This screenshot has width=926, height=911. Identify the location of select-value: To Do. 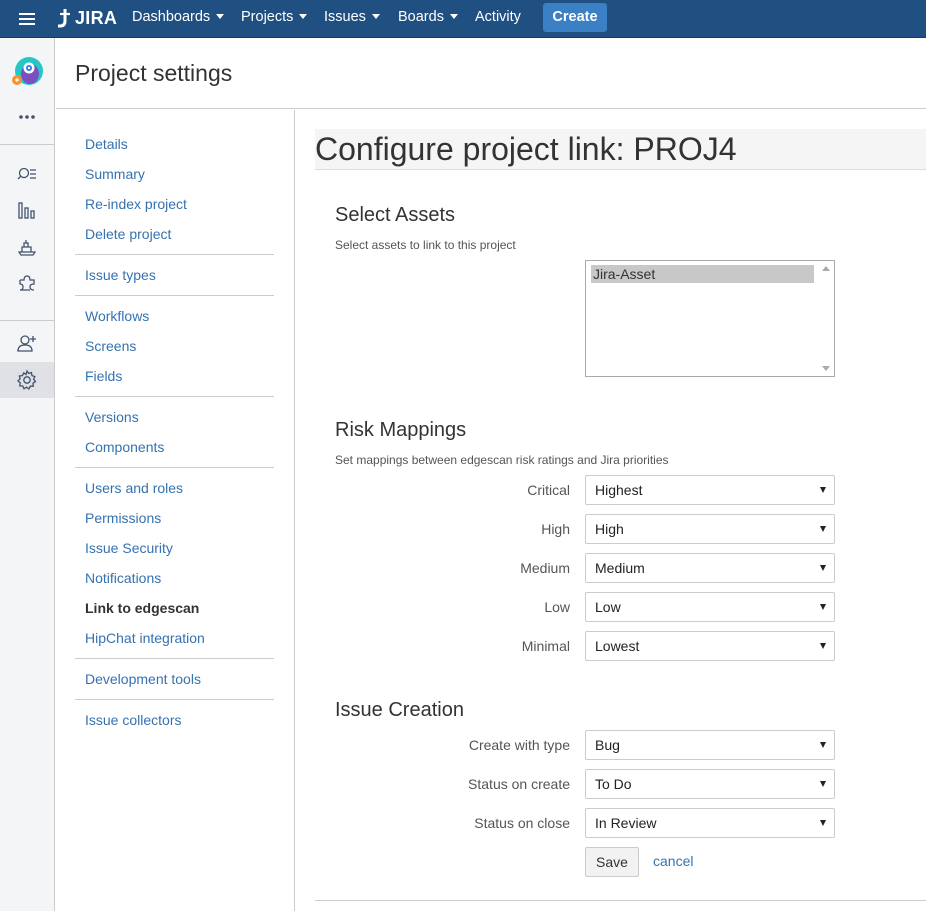
(613, 784).